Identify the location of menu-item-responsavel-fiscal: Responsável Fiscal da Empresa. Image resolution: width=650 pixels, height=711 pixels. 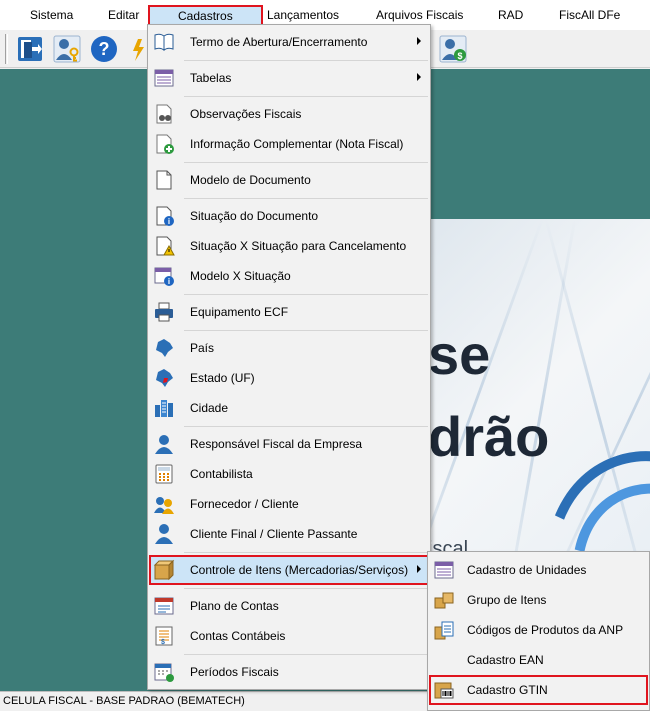
(289, 444).